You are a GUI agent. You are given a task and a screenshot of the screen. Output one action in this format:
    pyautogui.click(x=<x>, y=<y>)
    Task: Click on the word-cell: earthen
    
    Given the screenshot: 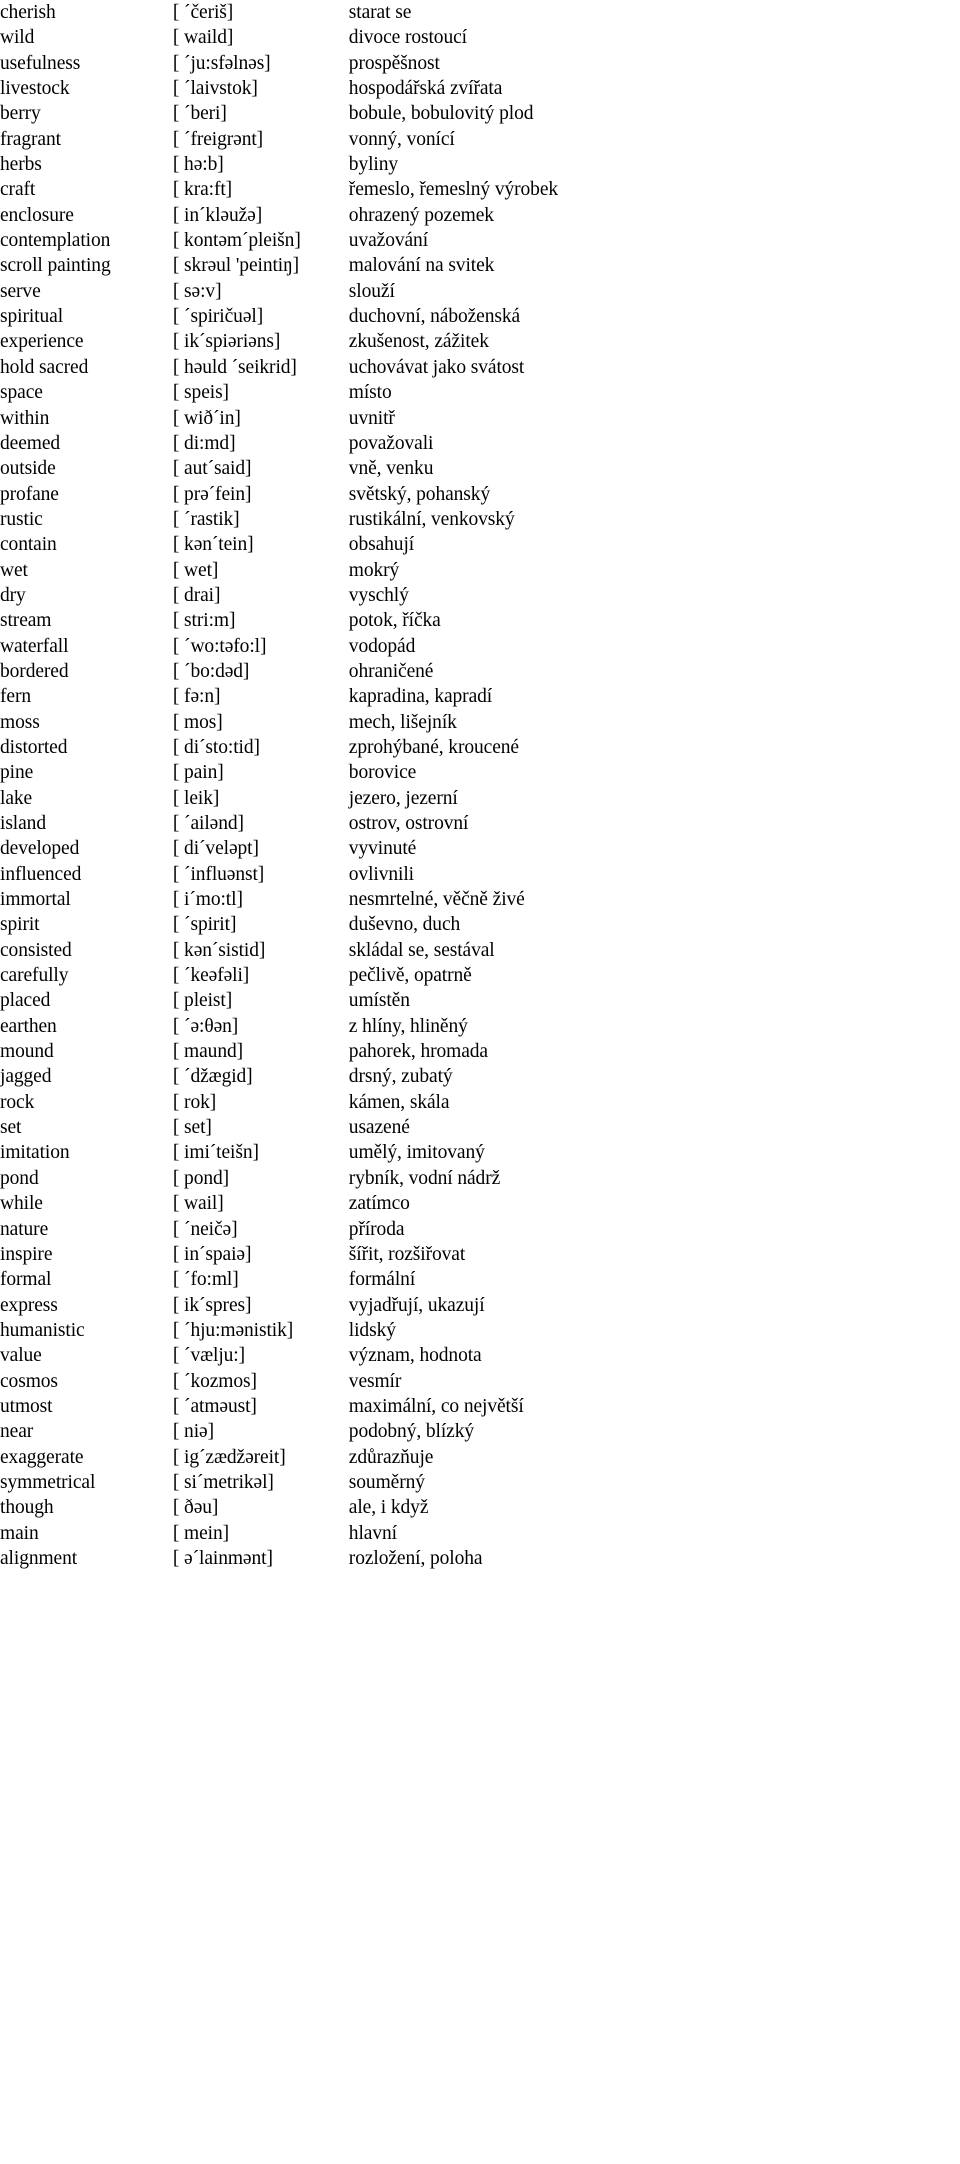 What is the action you would take?
    pyautogui.click(x=28, y=1026)
    